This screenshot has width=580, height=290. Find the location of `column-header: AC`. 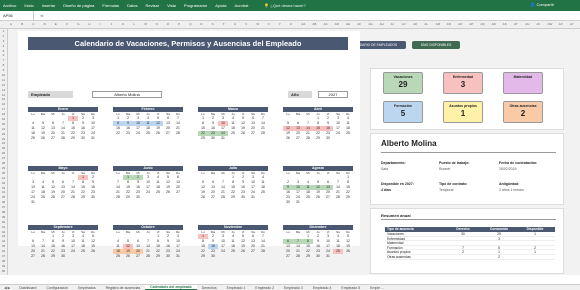

column-header: AC is located at coordinates (326, 24).